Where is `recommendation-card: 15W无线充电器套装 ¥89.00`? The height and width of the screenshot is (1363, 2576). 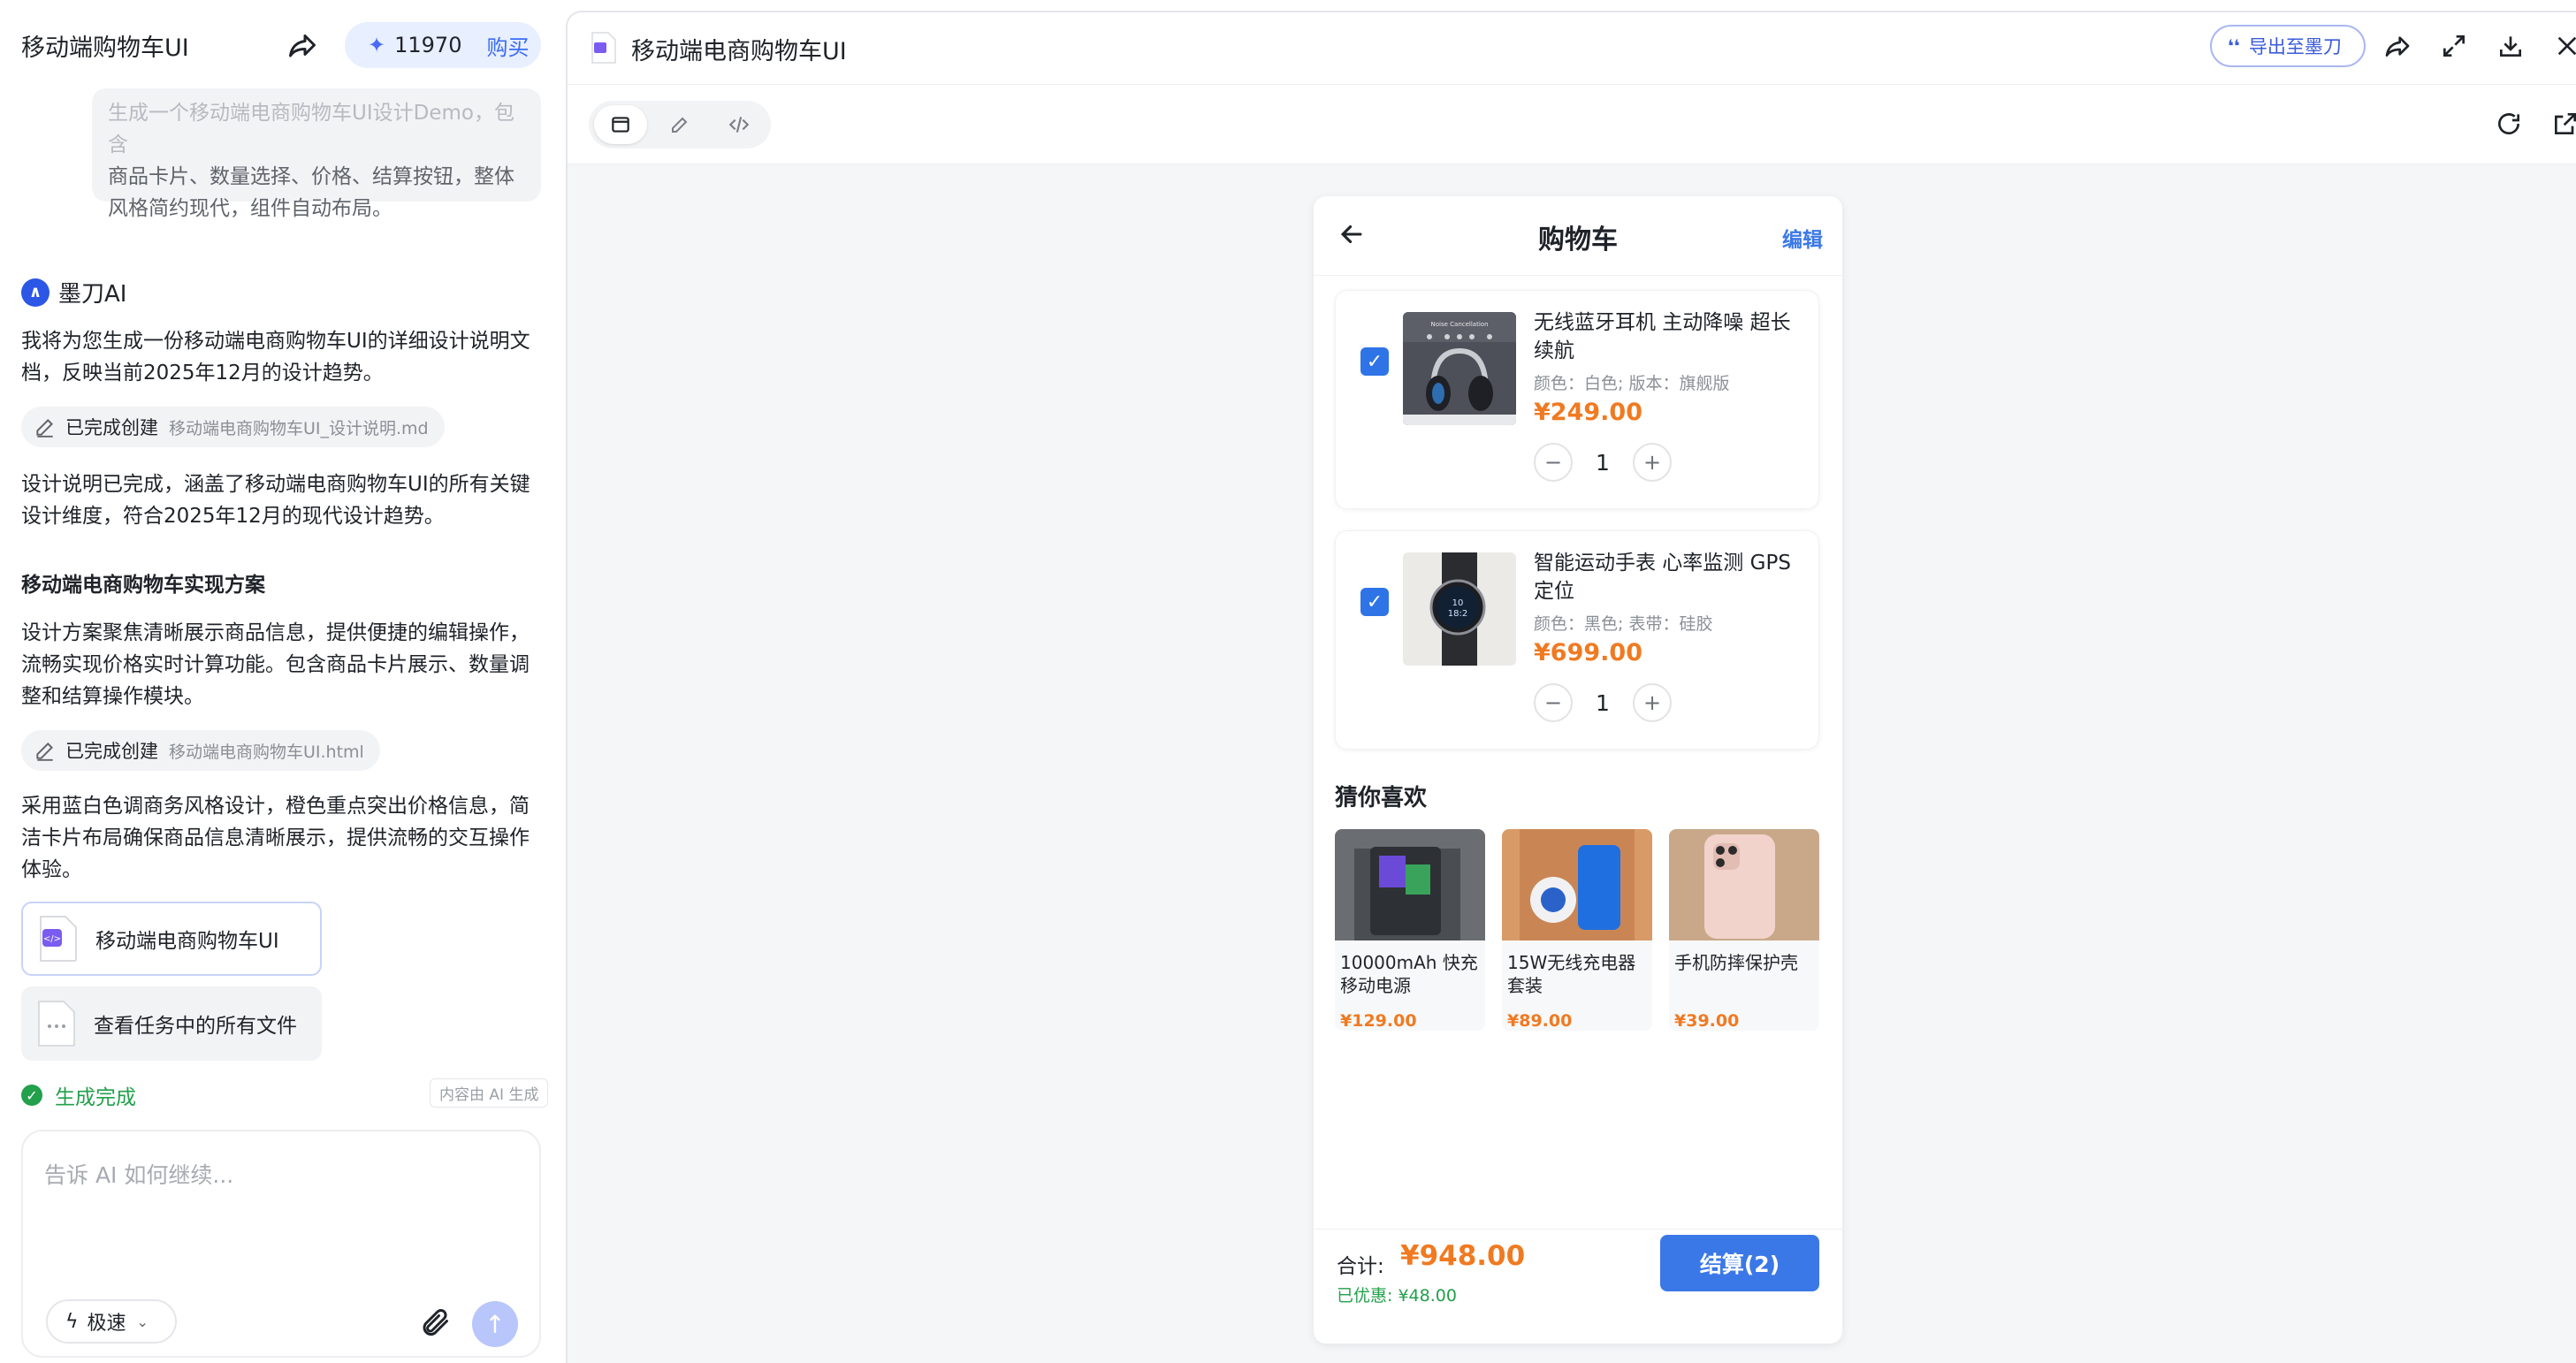
recommendation-card: 15W无线充电器套装 ¥89.00 is located at coordinates (1577, 930).